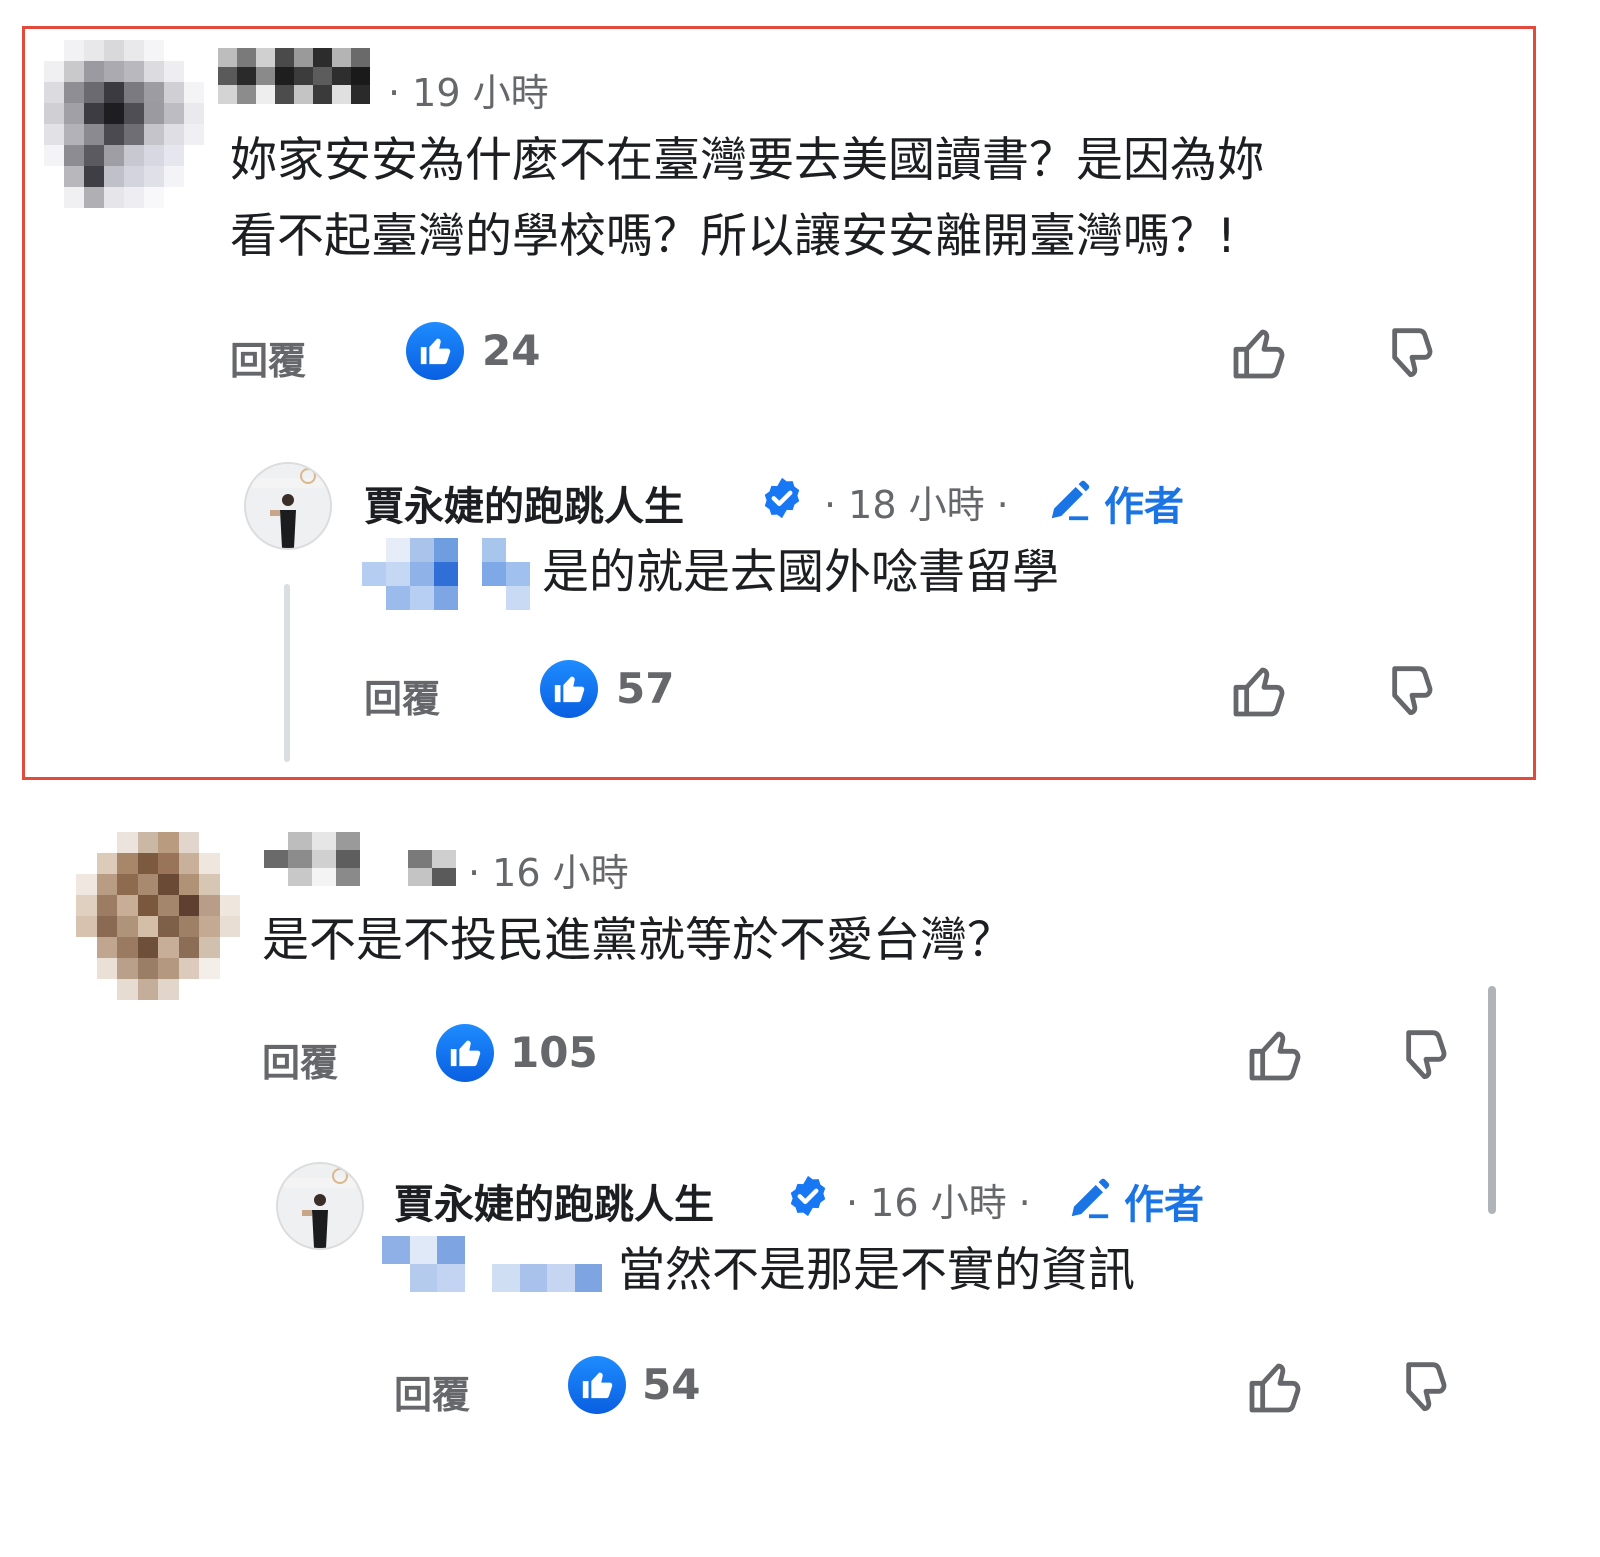 The image size is (1600, 1557). What do you see at coordinates (800, 572) in the screenshot?
I see `reply-text-1: 是的就是去國外唸書留學` at bounding box center [800, 572].